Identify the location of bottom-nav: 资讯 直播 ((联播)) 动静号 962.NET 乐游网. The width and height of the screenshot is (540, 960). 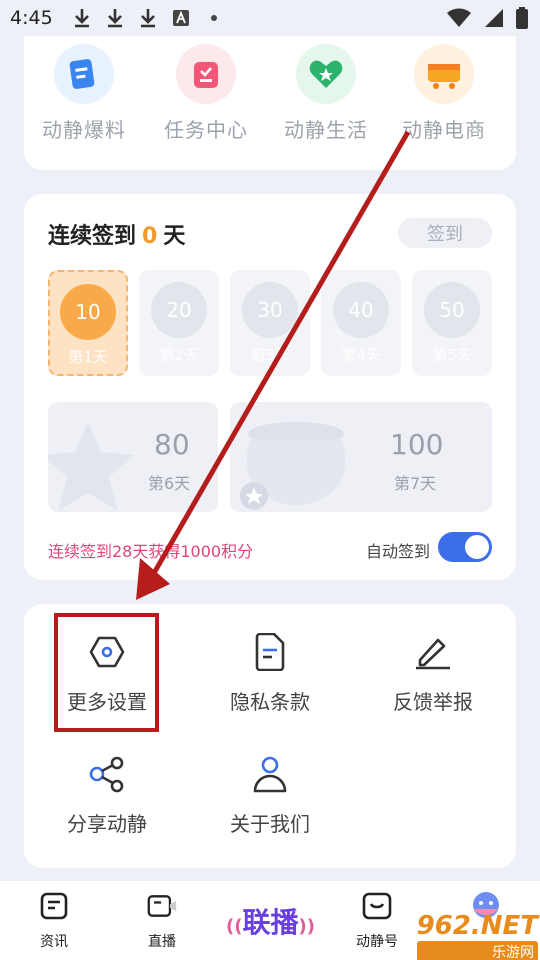
(270, 920).